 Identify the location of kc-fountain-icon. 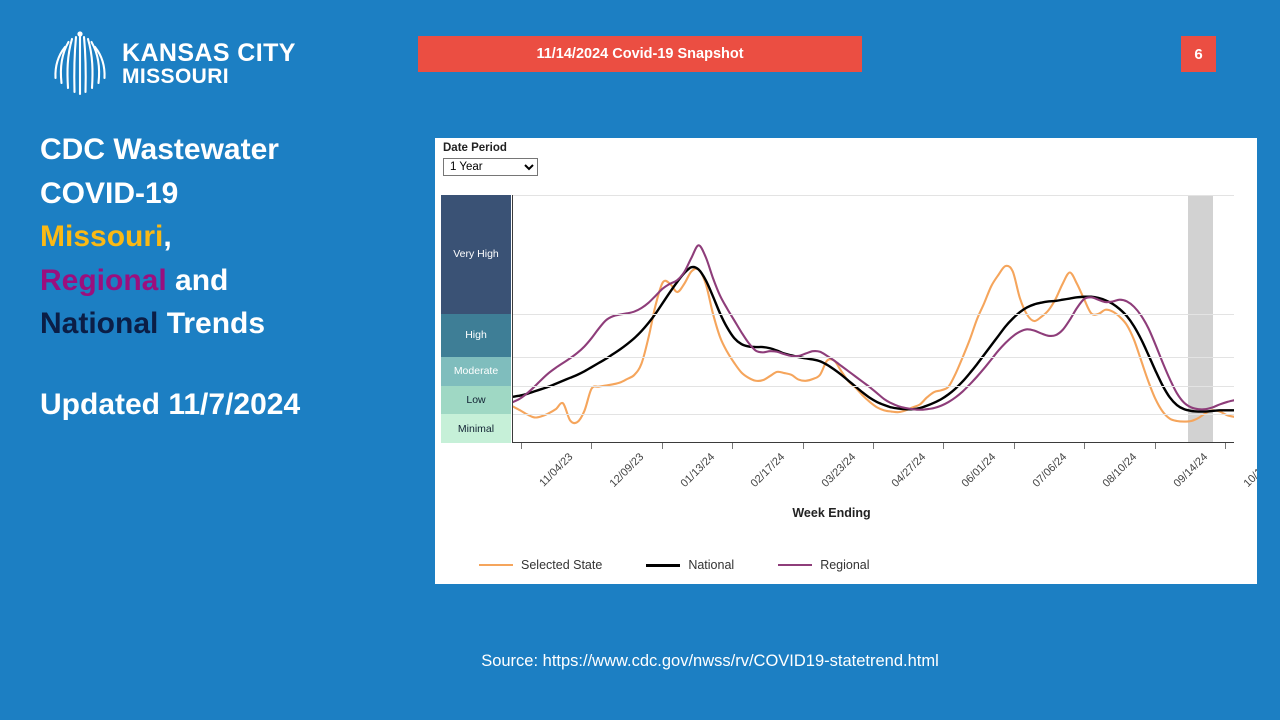
(80, 63).